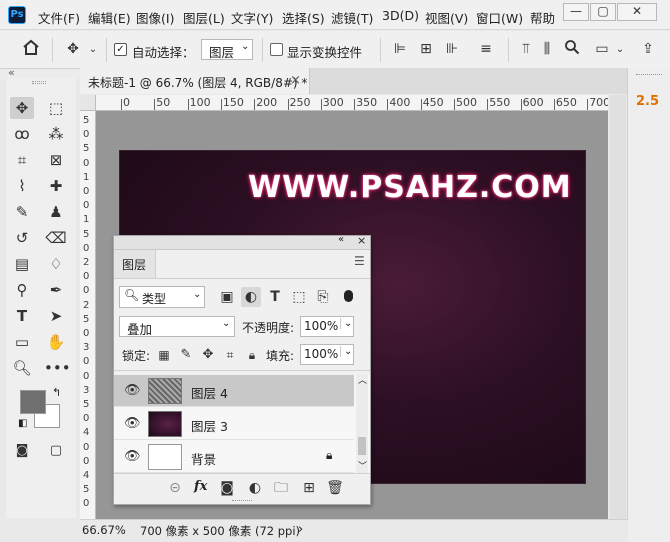 The image size is (670, 542). Describe the element at coordinates (56, 108) in the screenshot. I see `marquee-tool: ⬚` at that location.